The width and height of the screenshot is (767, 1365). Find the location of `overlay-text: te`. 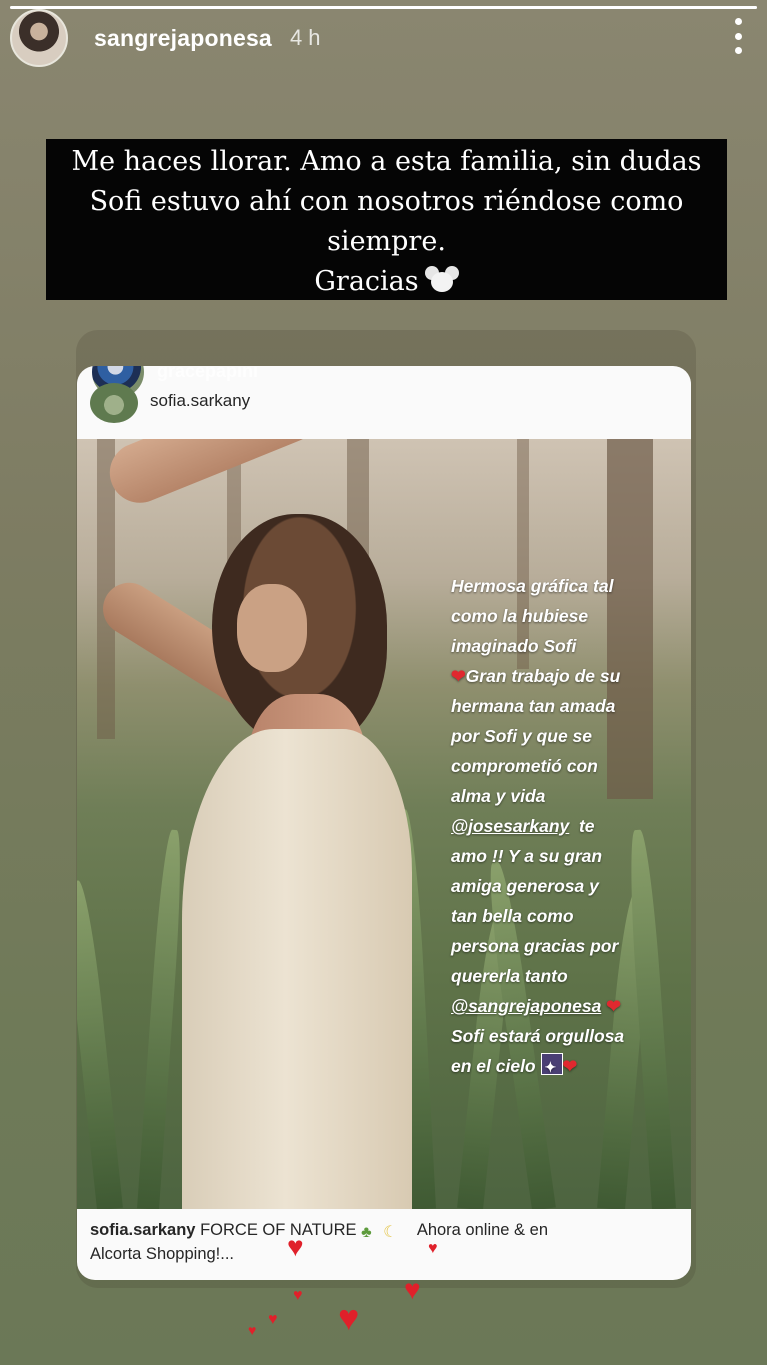

overlay-text: te is located at coordinates (586, 826).